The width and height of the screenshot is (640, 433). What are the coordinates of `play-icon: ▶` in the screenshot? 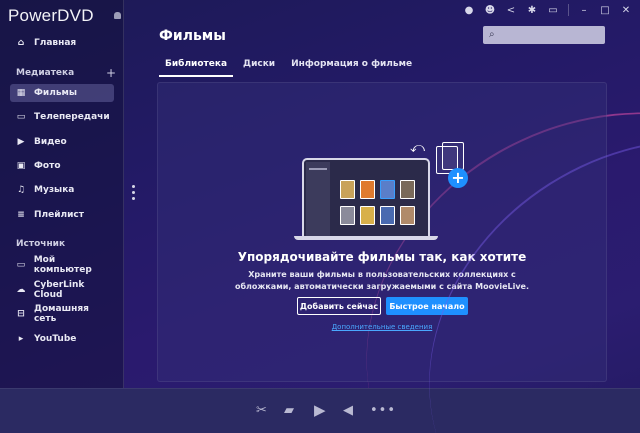 It's located at (320, 410).